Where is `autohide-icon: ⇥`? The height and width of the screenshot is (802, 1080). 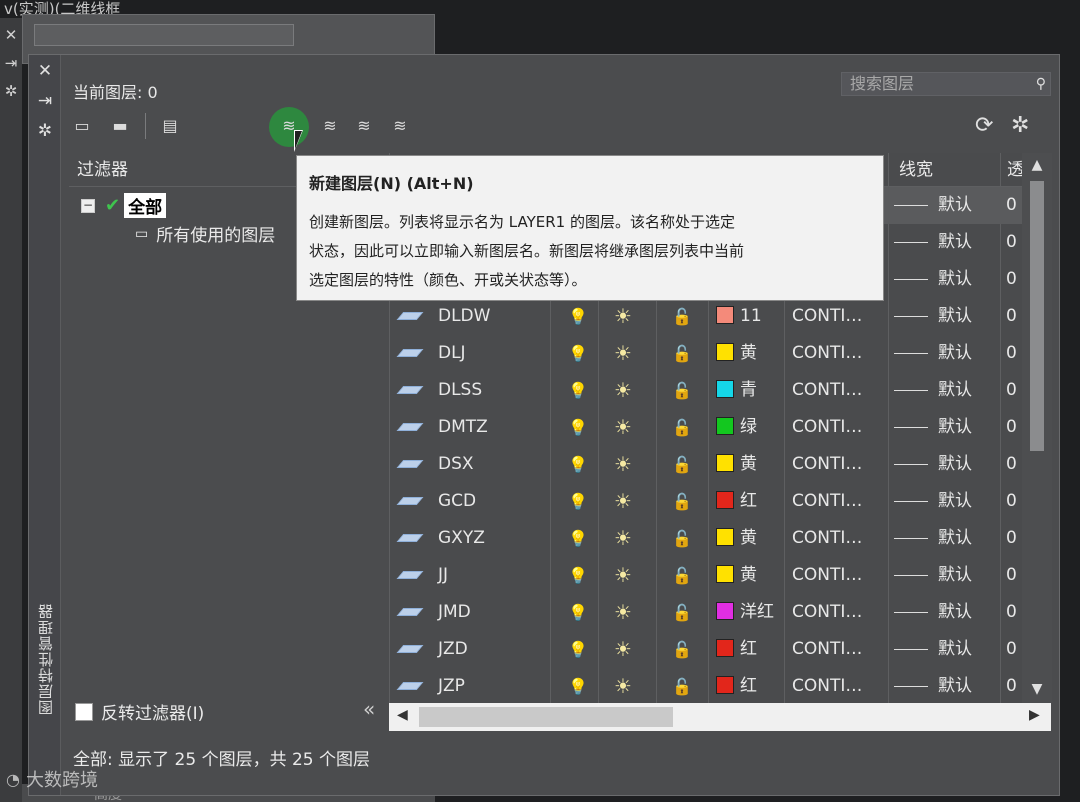
autohide-icon: ⇥ is located at coordinates (45, 101).